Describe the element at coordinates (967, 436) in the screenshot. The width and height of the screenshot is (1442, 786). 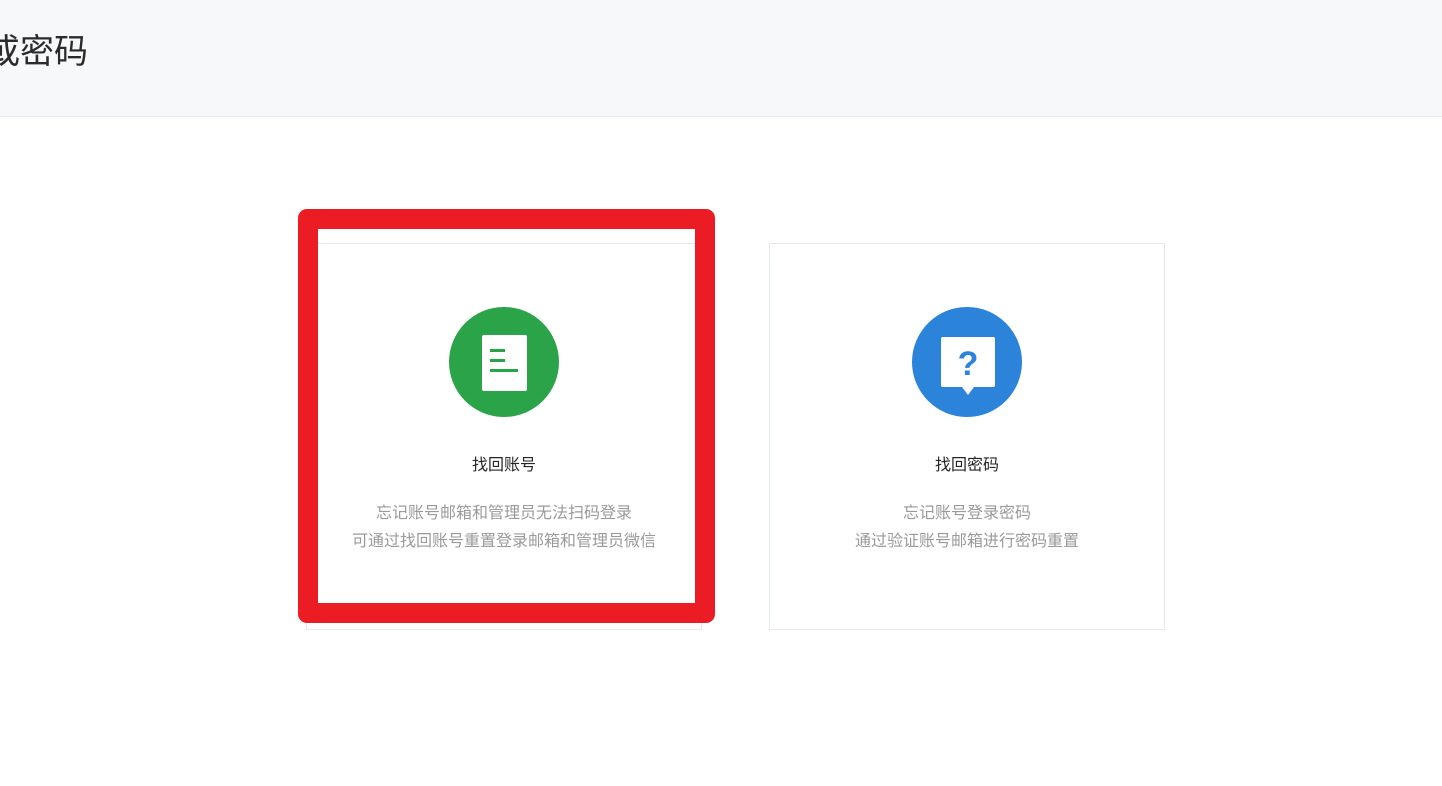
I see `find-password-card: ? 找回密码 忘记账号登录密码 通过验证账号邮箱进行密码重置` at that location.